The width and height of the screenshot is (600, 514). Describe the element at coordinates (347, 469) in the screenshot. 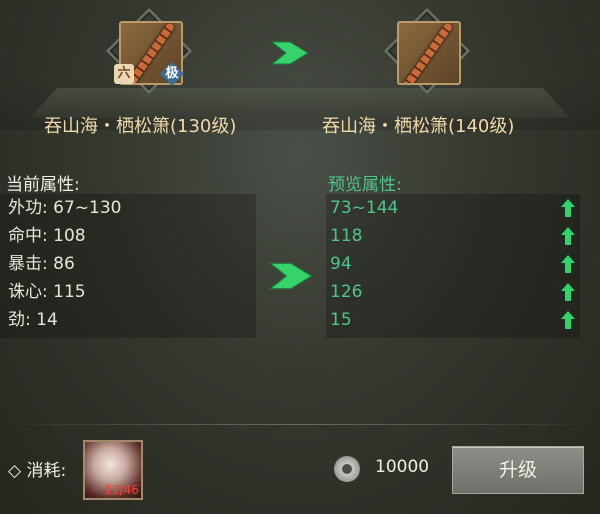

I see `silver-coin-icon` at that location.